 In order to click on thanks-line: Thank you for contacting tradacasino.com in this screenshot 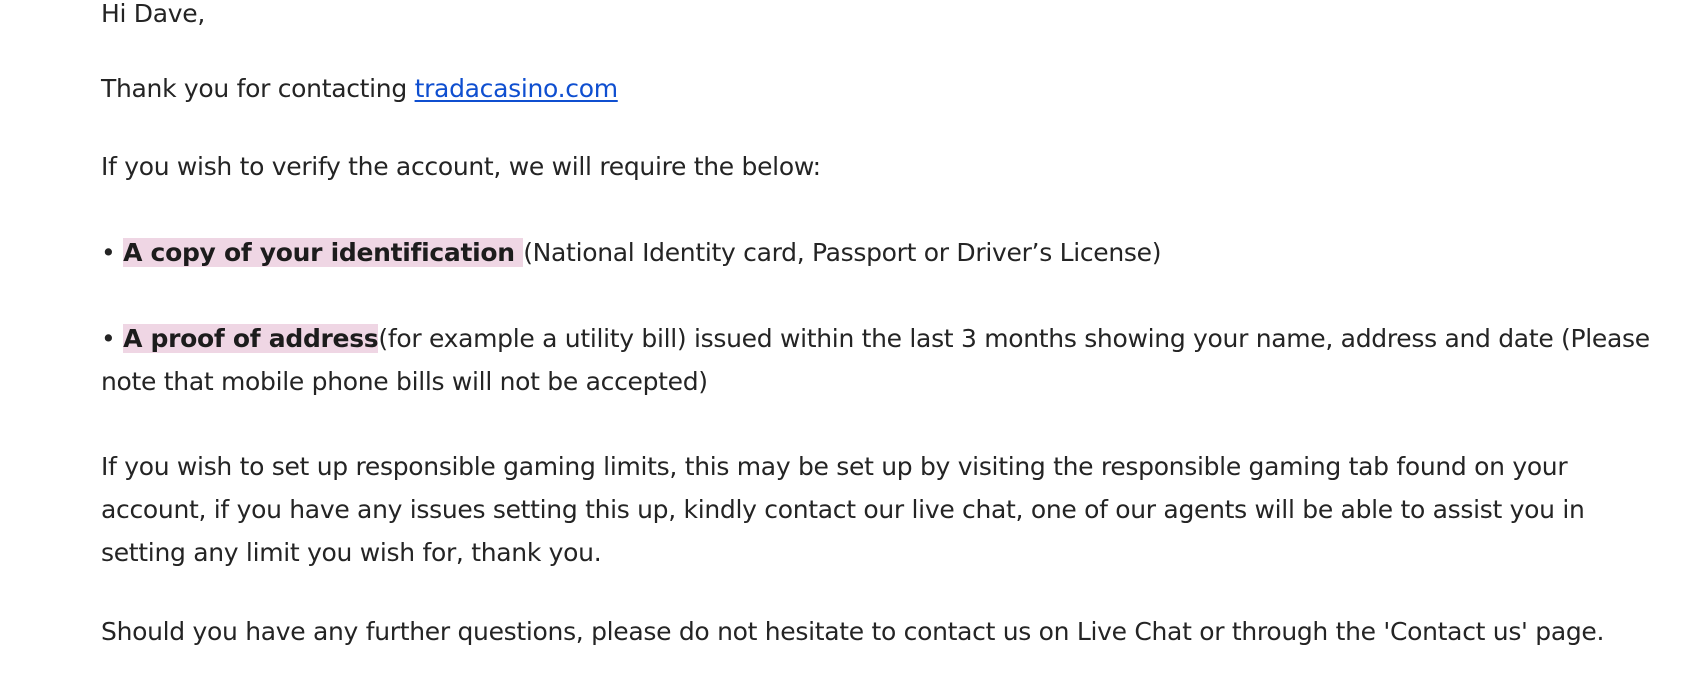, I will do `click(359, 88)`.